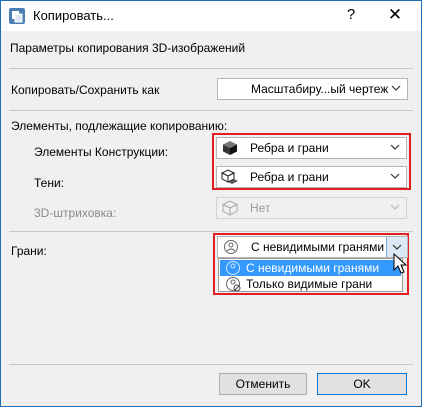 This screenshot has height=407, width=422. I want to click on hatching-value: Нет, so click(260, 208).